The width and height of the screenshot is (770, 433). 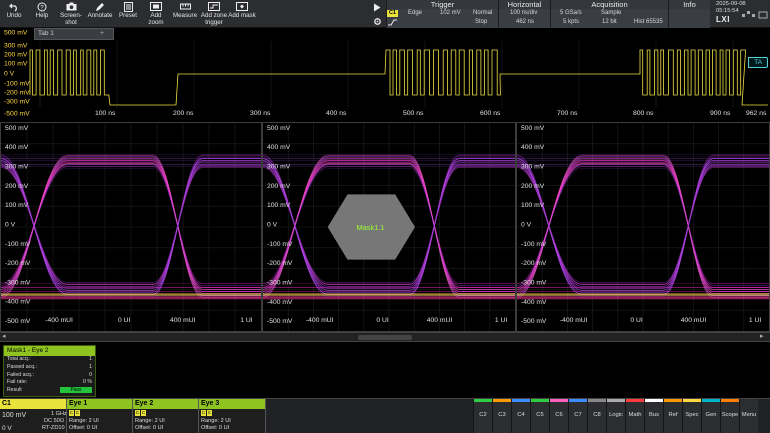 I want to click on horizontal-scale: 100 ns/div, so click(x=524, y=13).